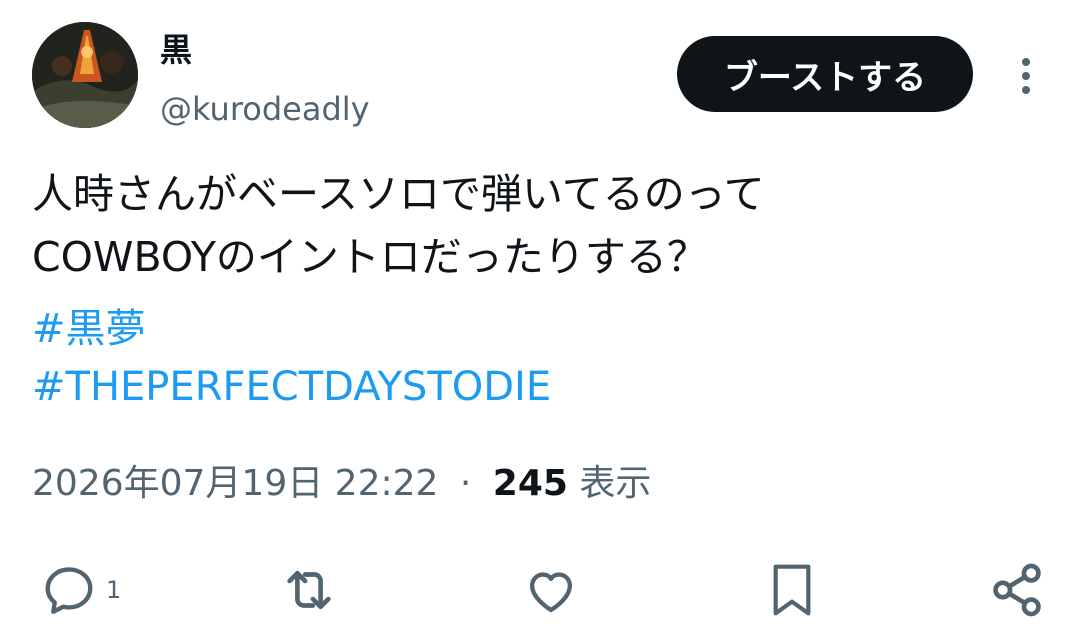 The image size is (1080, 637). I want to click on reply-button: 1, so click(80, 590).